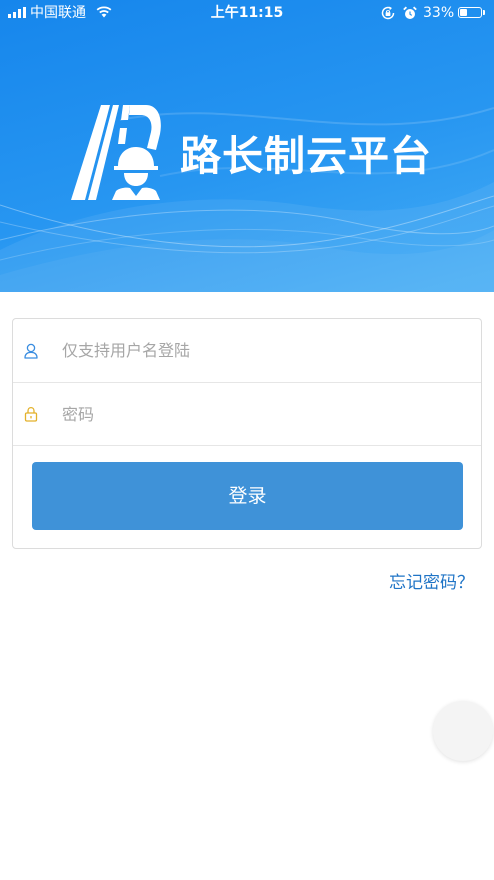 This screenshot has width=494, height=880. I want to click on forgot-password-link: 忘记密码？, so click(431, 583).